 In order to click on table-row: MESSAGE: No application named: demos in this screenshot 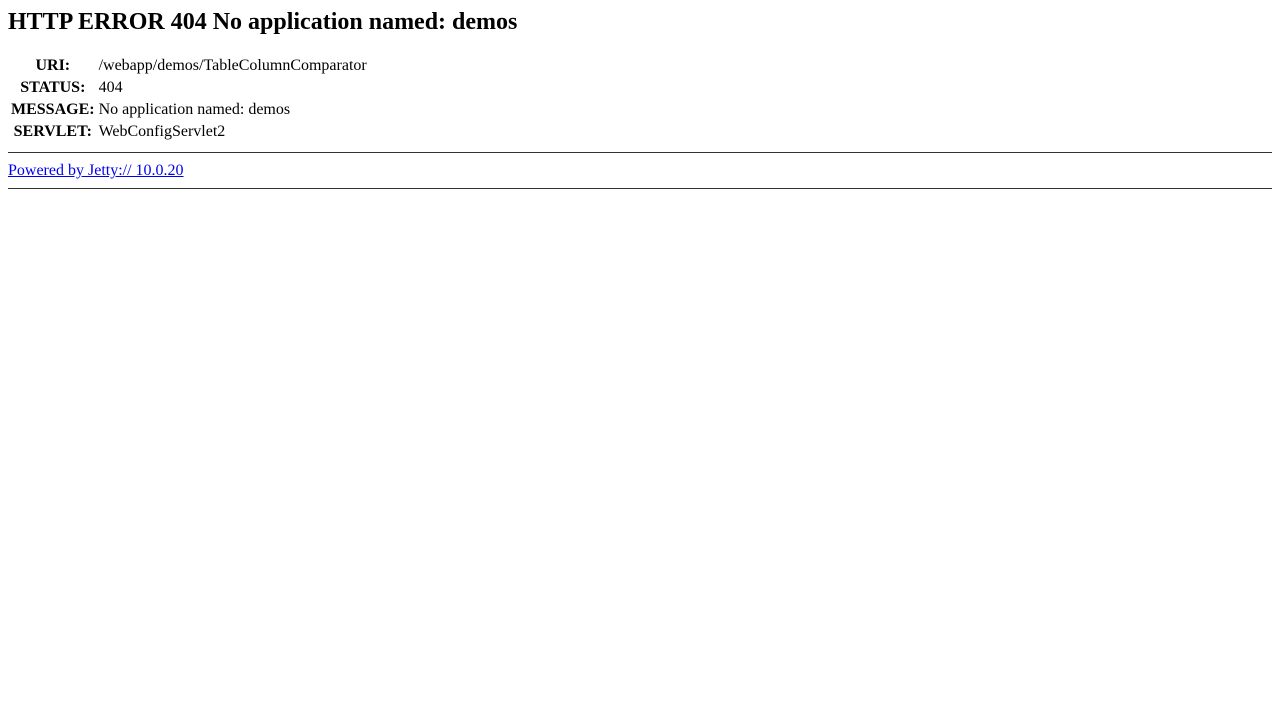, I will do `click(189, 110)`.